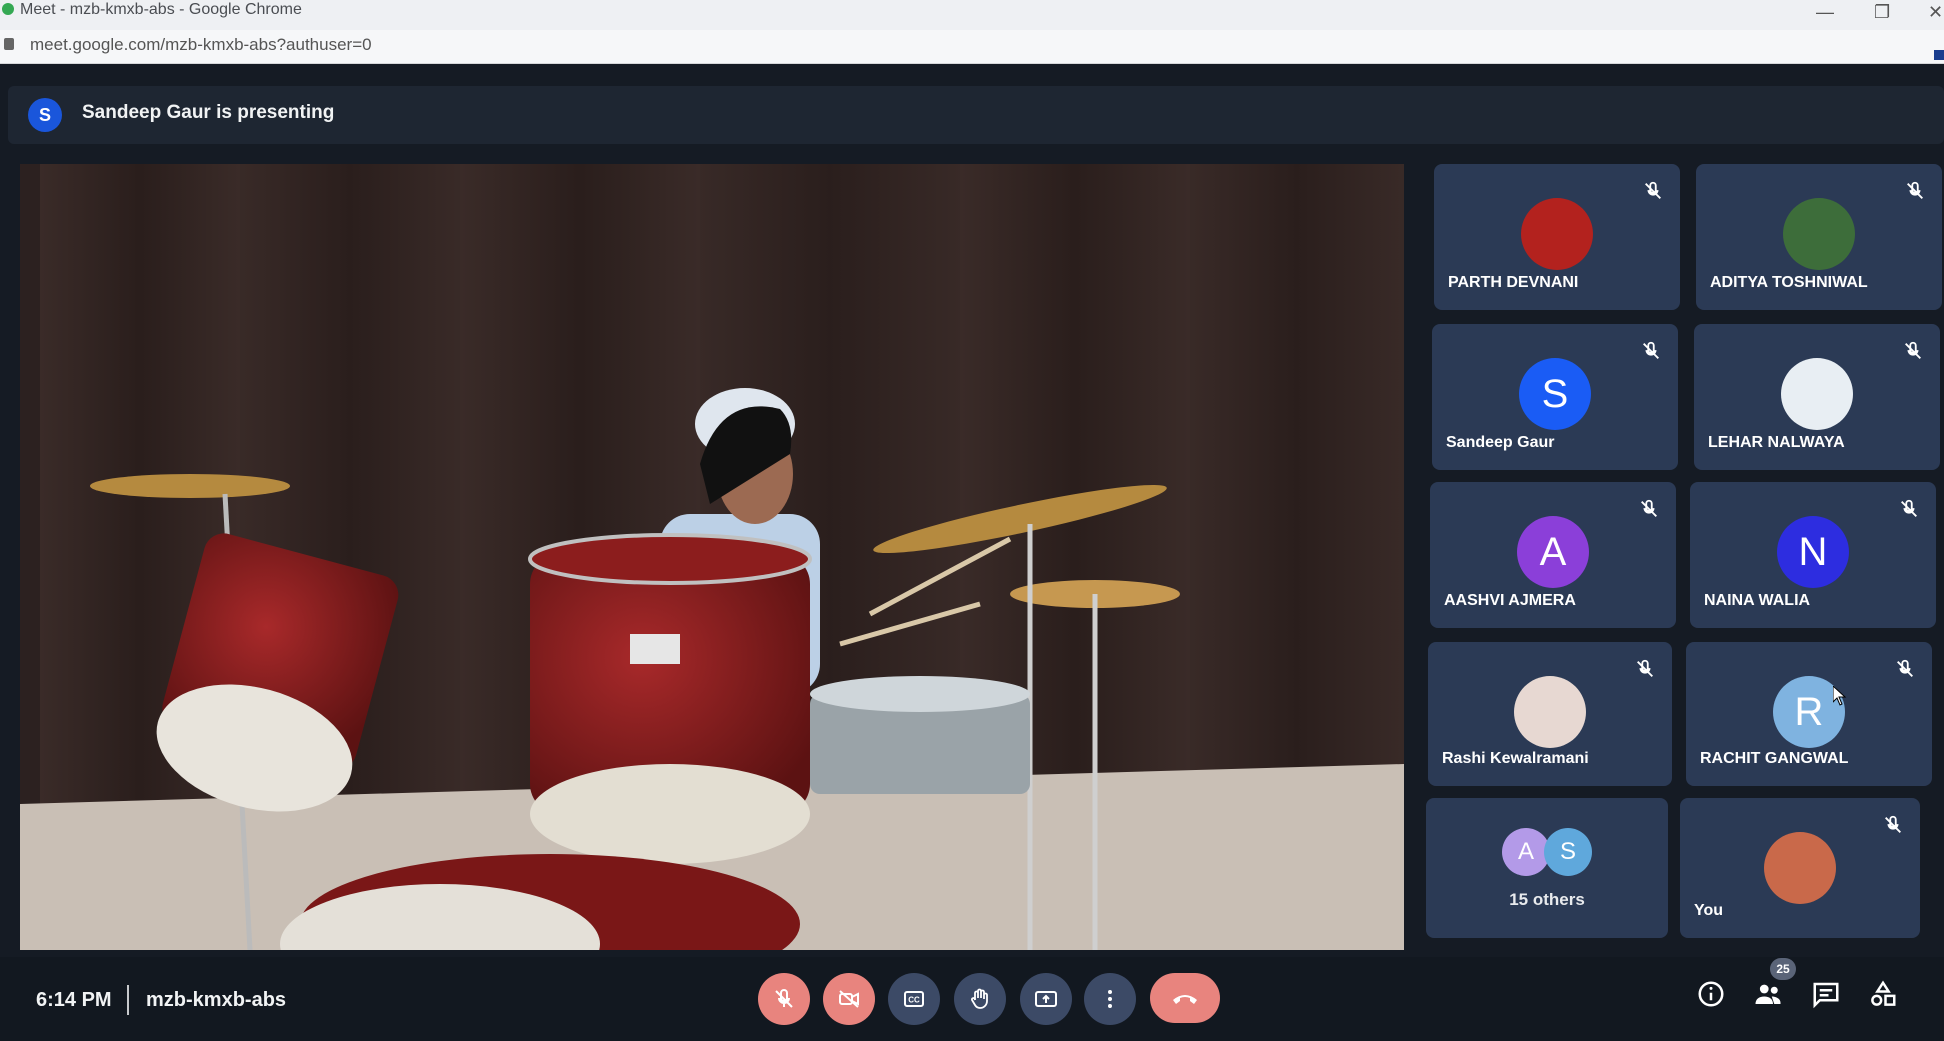 The height and width of the screenshot is (1041, 1944). I want to click on address-bar: meet.google.com/mzb-kmxb-abs?authuser=0, so click(972, 47).